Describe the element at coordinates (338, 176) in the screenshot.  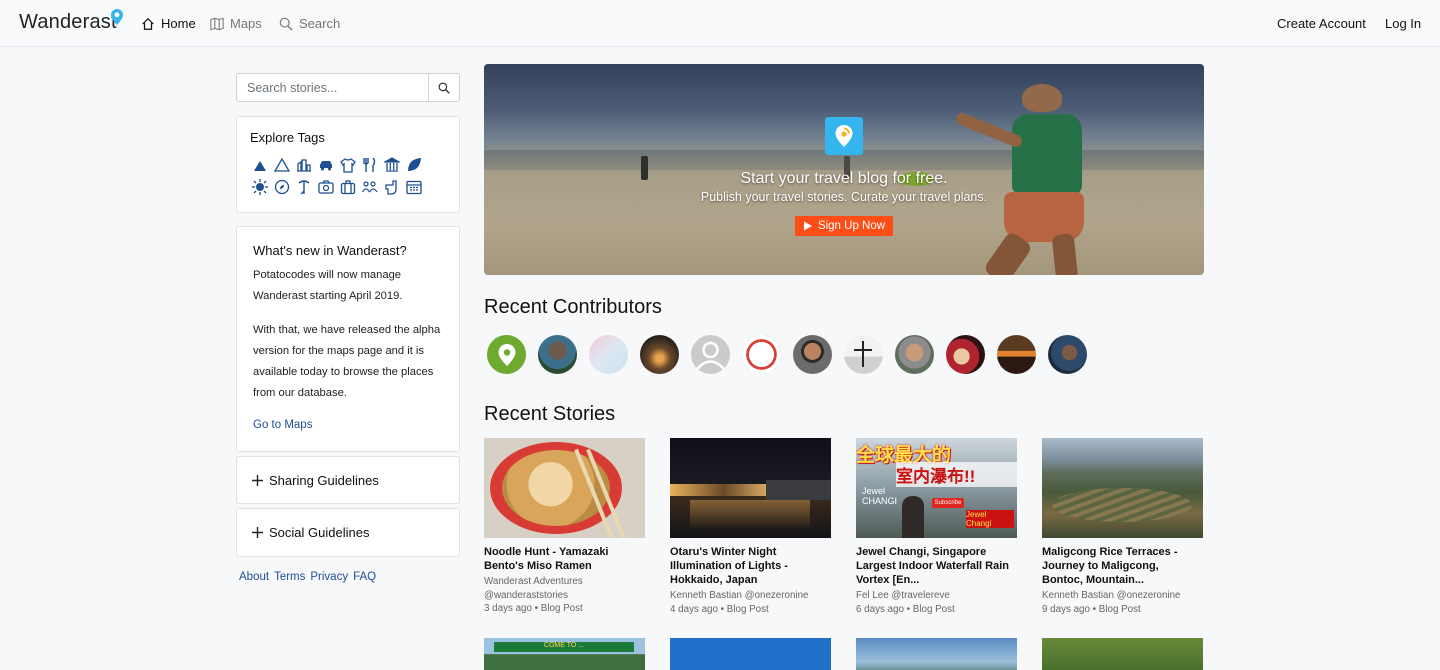
I see `tag-icon-grid` at that location.